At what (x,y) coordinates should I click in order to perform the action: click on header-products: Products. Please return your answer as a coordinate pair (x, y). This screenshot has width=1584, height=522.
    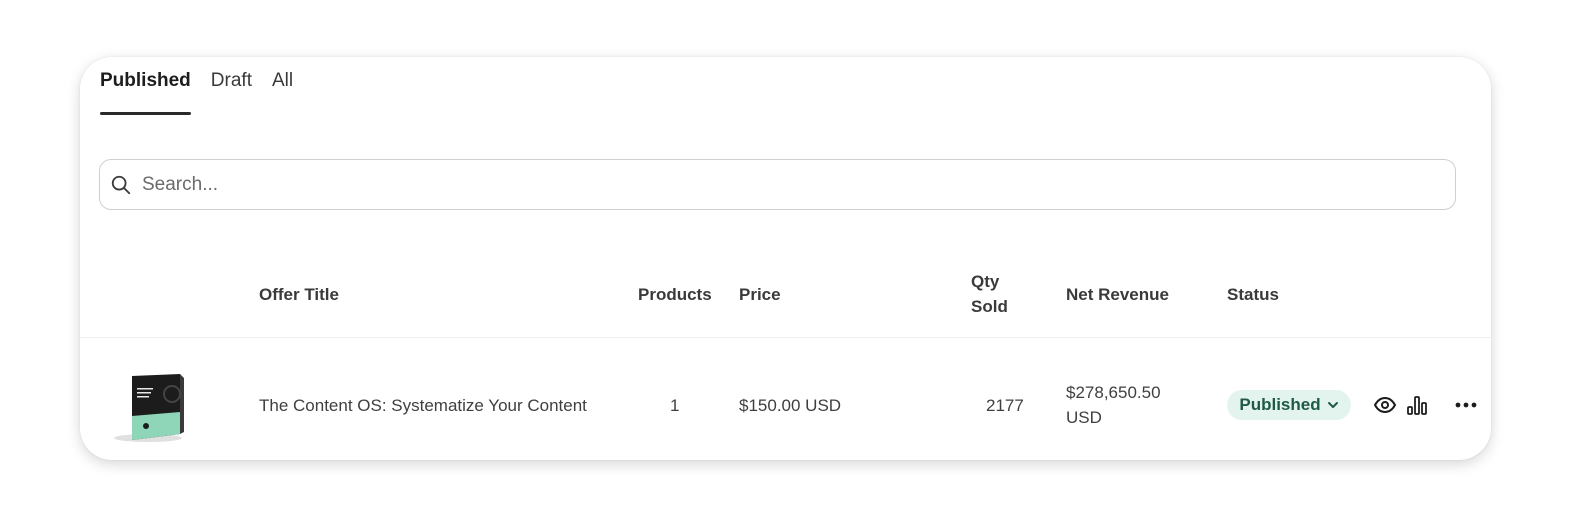
    Looking at the image, I should click on (675, 294).